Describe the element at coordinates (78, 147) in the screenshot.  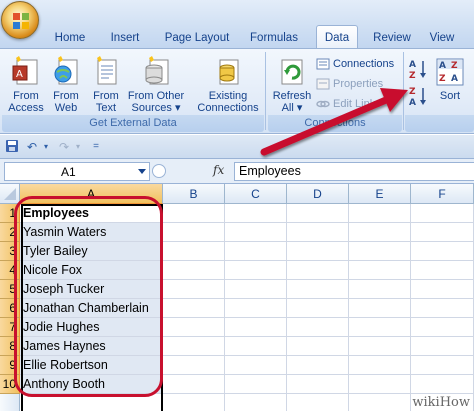
I see `redo-dropdown-icon: ▾` at that location.